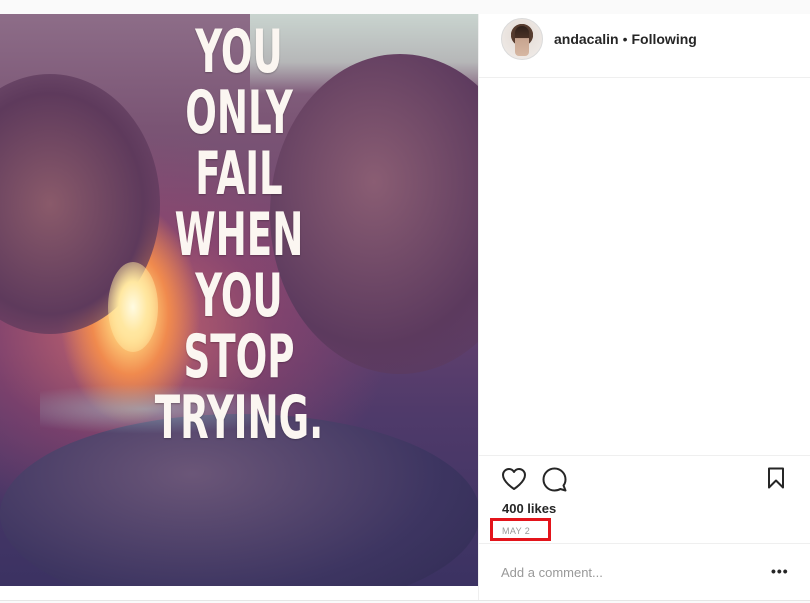 This screenshot has width=810, height=603. What do you see at coordinates (781, 571) in the screenshot?
I see `more-options-icon: •••` at bounding box center [781, 571].